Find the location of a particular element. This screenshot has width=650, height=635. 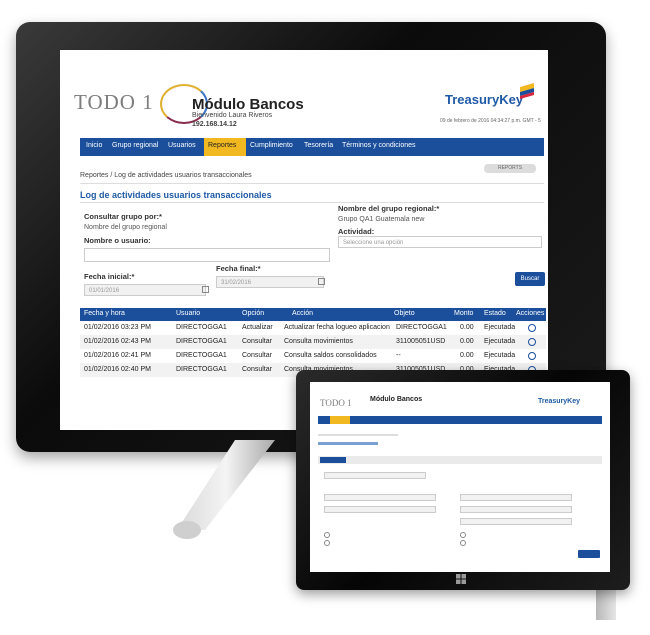

fecha-inicial-input: 01/01/2016 is located at coordinates (145, 290).